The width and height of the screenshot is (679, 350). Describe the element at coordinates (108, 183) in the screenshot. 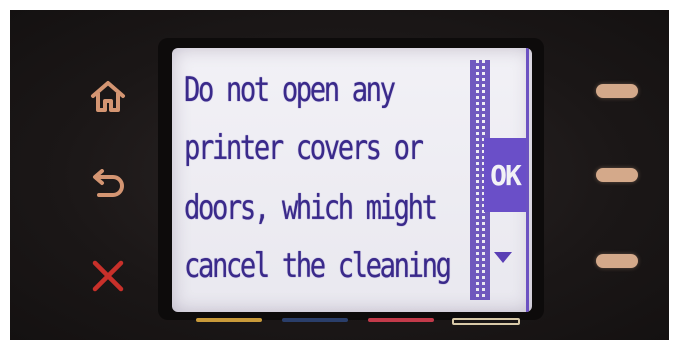

I see `back-arrow-icon` at that location.